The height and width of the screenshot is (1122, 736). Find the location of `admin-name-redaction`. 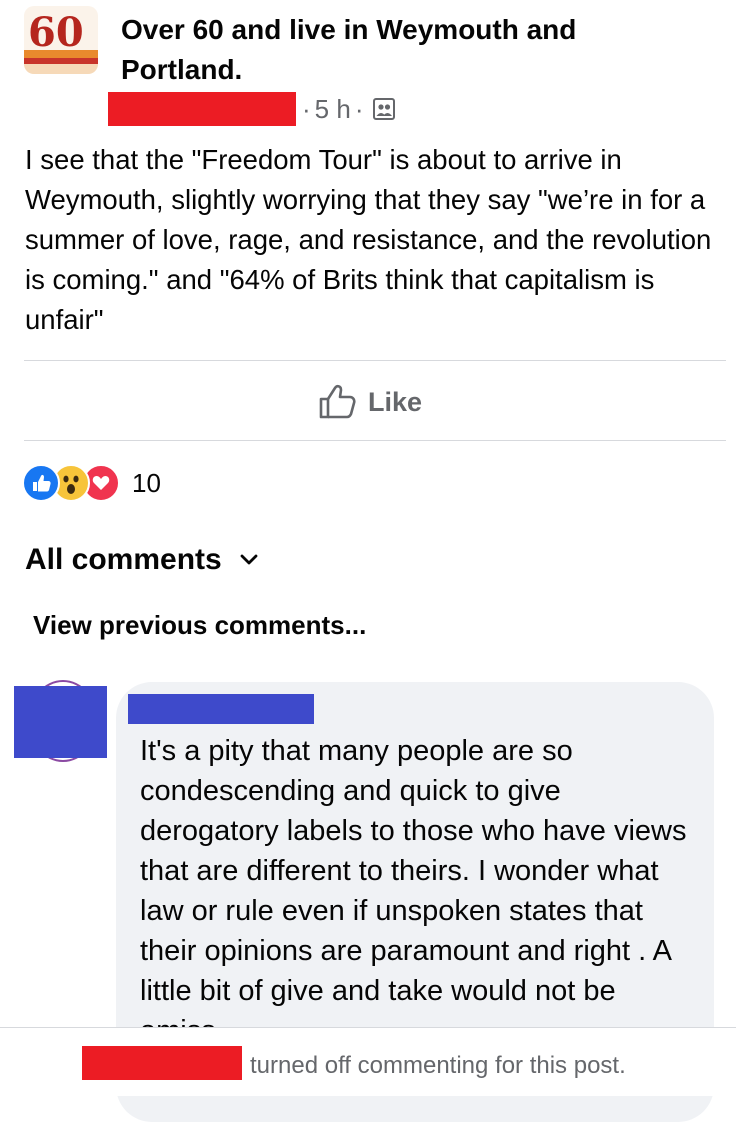

admin-name-redaction is located at coordinates (162, 1063).